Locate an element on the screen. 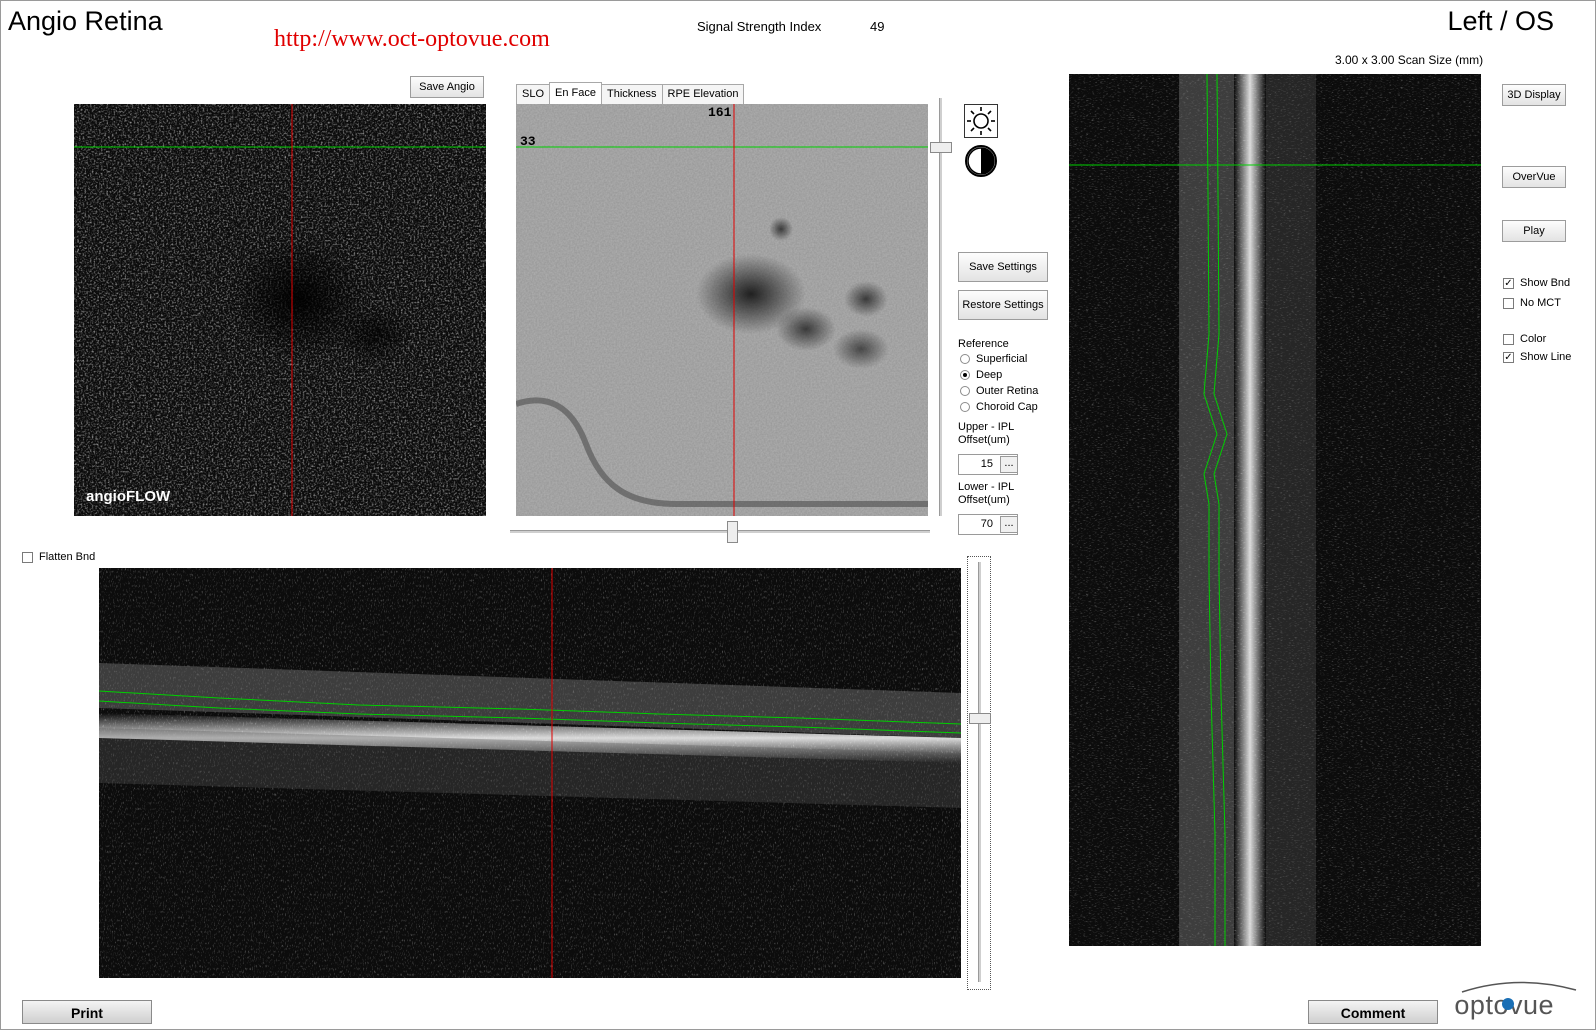 Image resolution: width=1596 pixels, height=1030 pixels. tab-slo: SLO is located at coordinates (533, 94).